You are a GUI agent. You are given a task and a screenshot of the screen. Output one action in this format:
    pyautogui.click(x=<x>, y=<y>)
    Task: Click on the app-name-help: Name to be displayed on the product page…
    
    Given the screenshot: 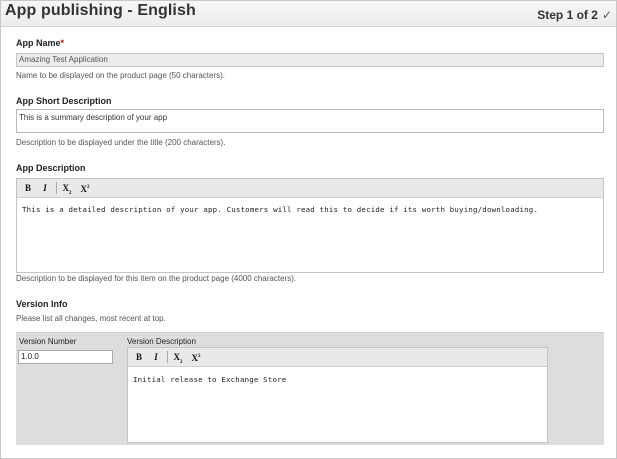 What is the action you would take?
    pyautogui.click(x=121, y=75)
    